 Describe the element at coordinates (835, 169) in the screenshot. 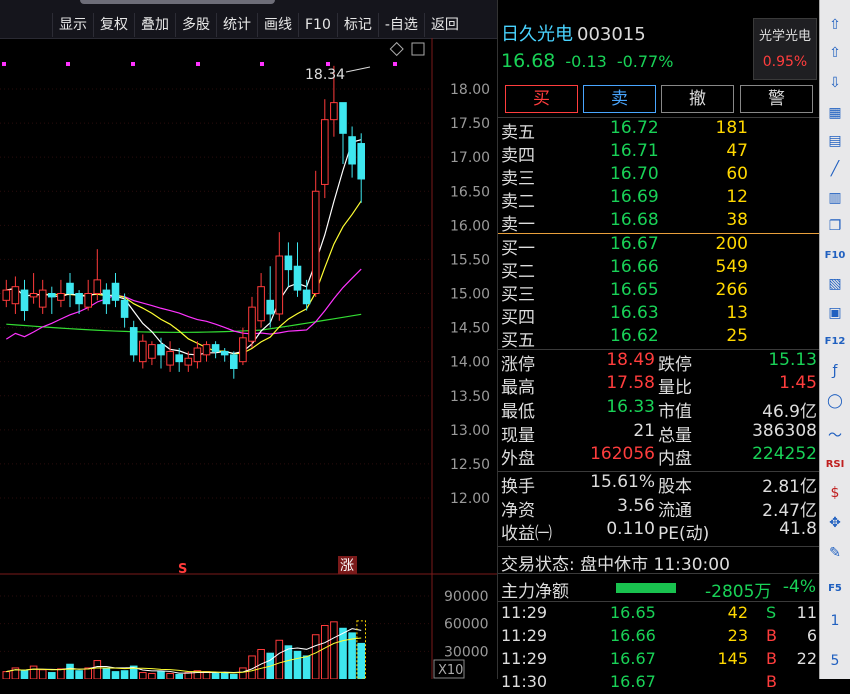

I see `line-chart-icon: ╱` at that location.